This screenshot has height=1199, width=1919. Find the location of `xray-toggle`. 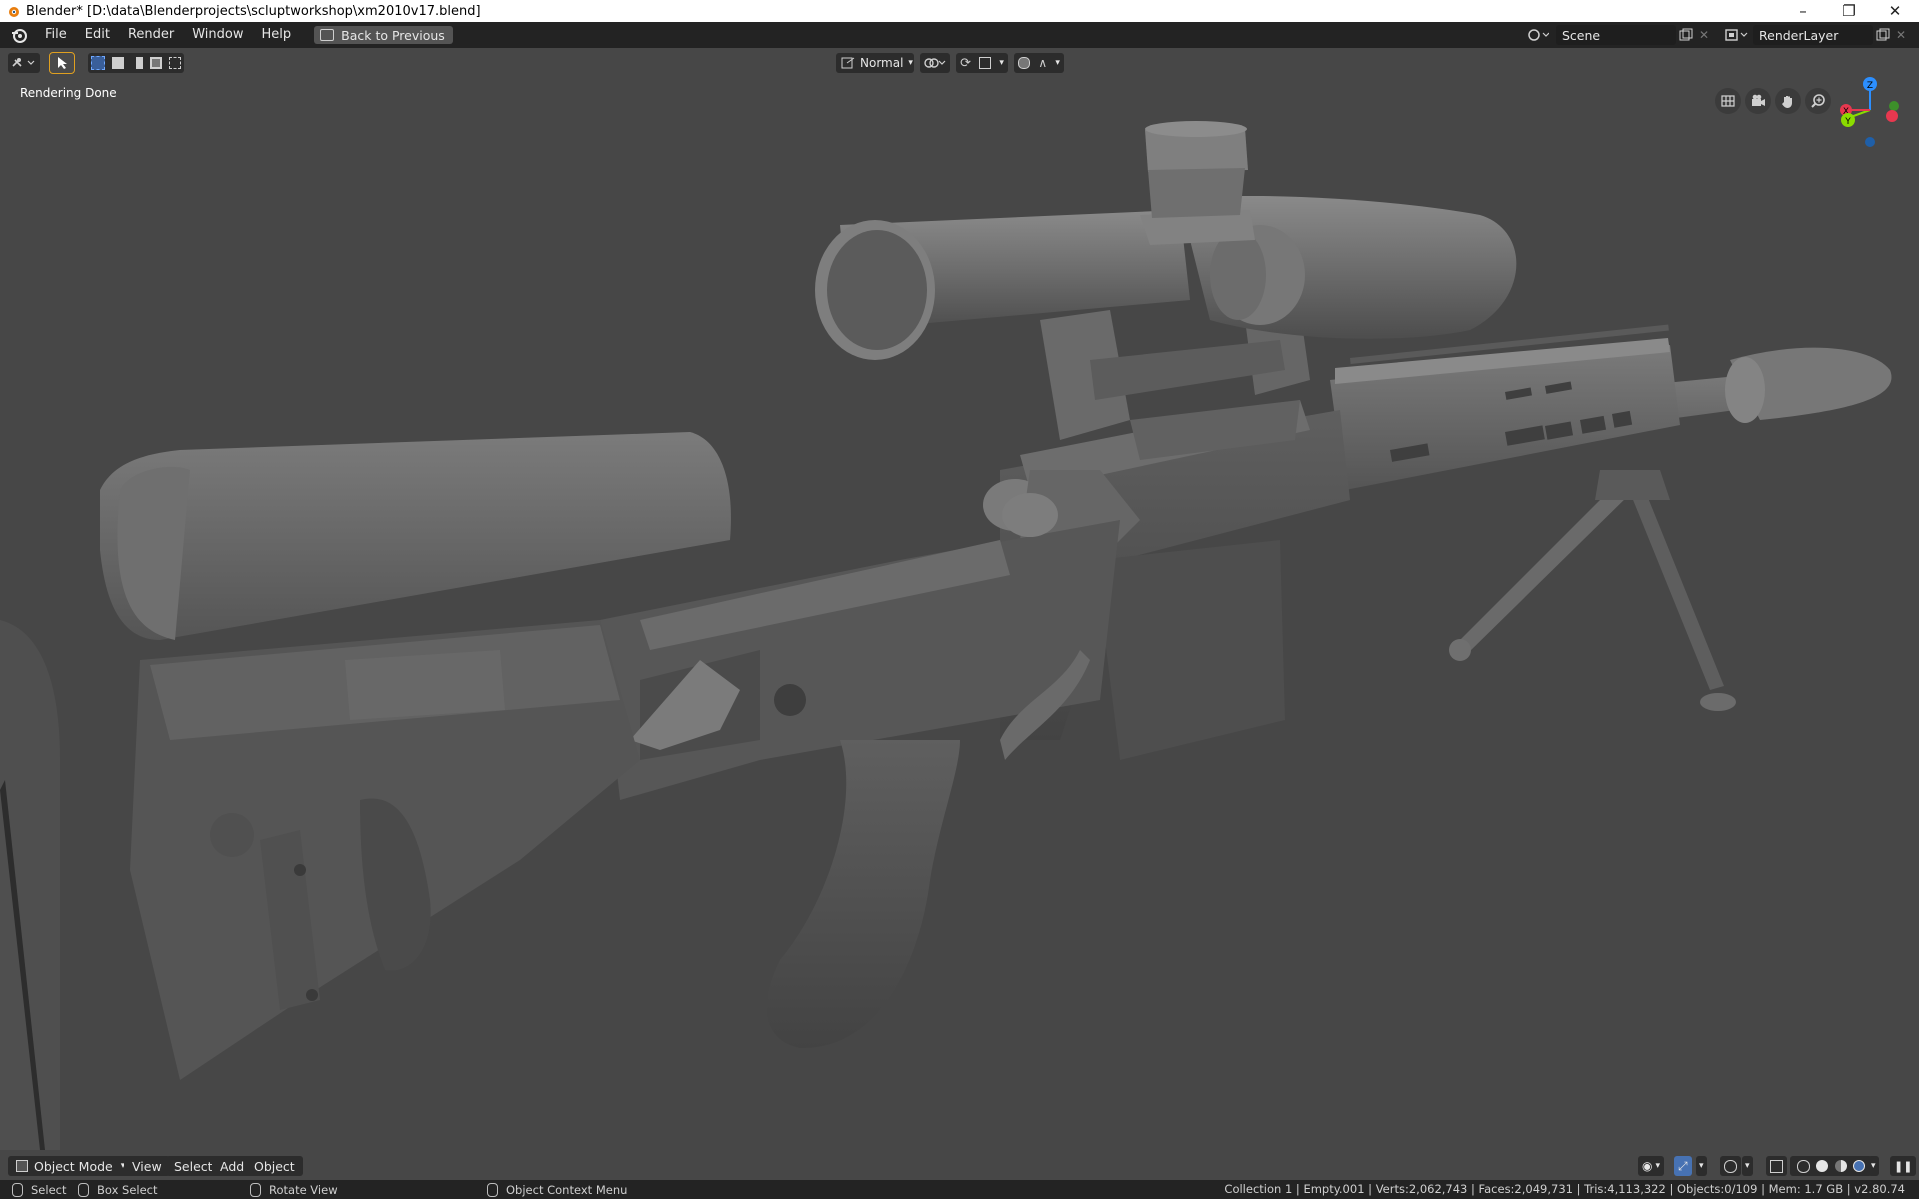

xray-toggle is located at coordinates (1776, 1166).